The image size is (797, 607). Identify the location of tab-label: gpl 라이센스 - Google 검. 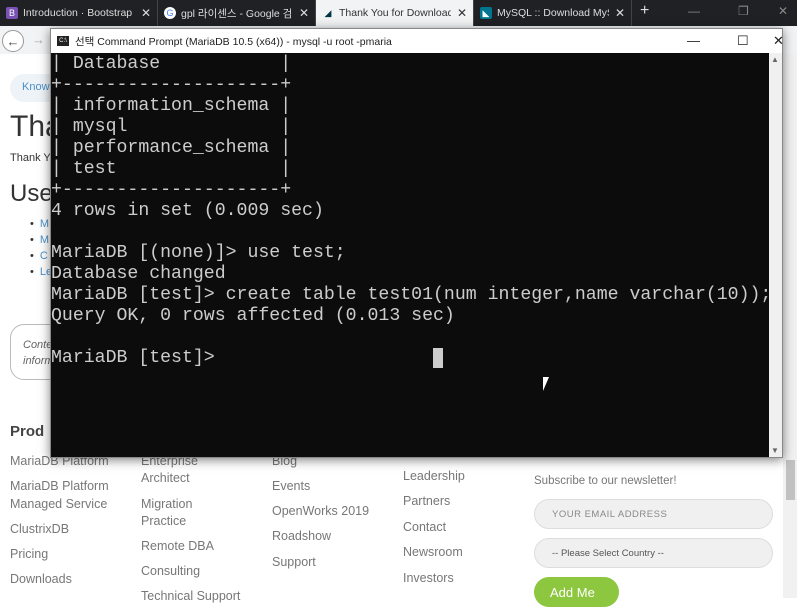
(237, 13).